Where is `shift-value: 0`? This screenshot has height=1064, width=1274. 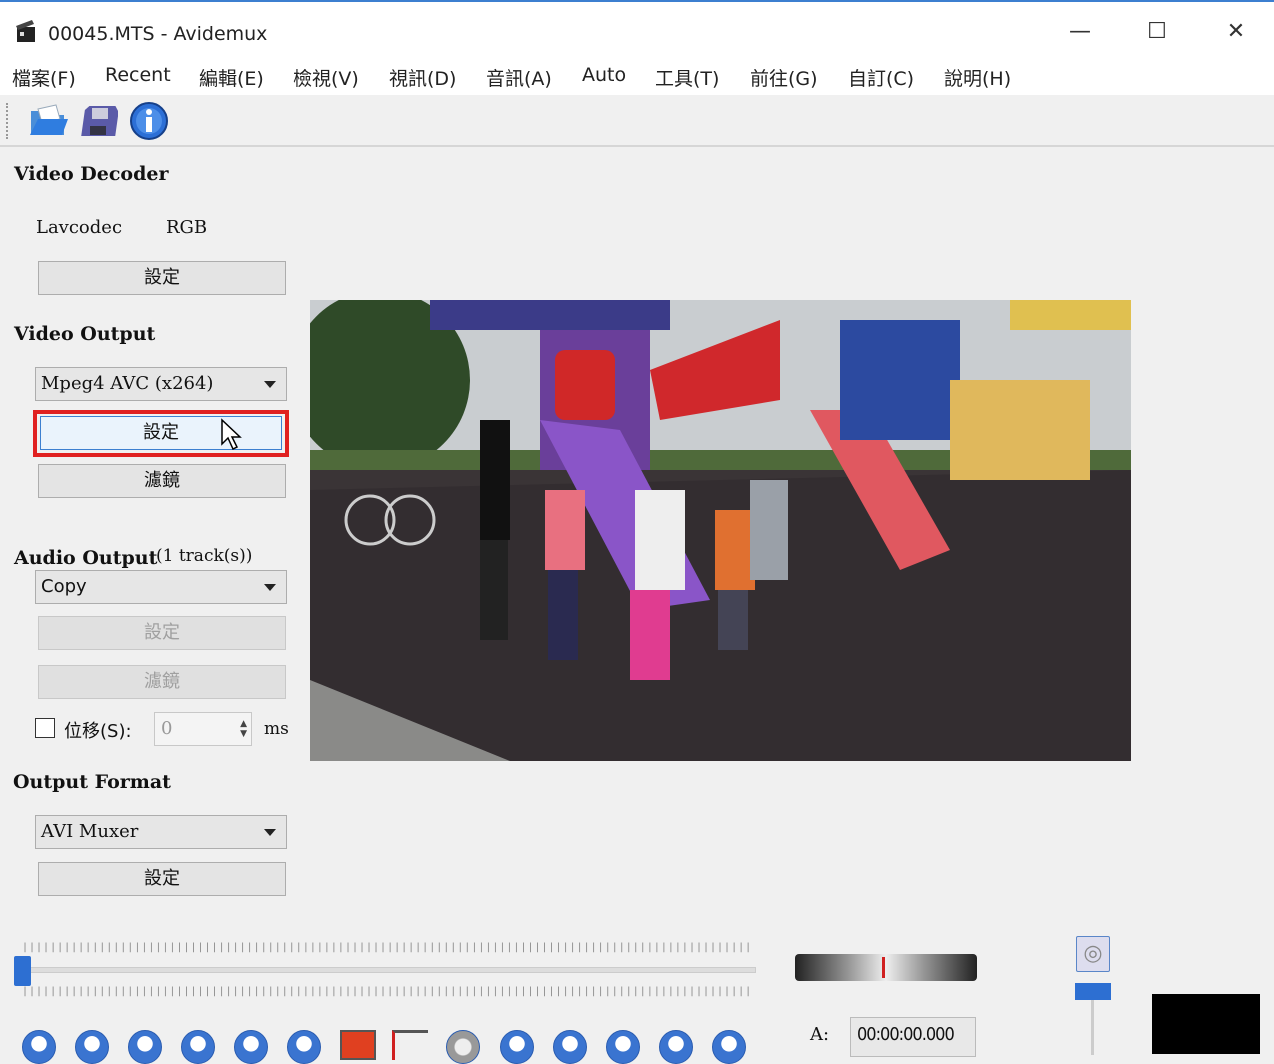 shift-value: 0 is located at coordinates (167, 728).